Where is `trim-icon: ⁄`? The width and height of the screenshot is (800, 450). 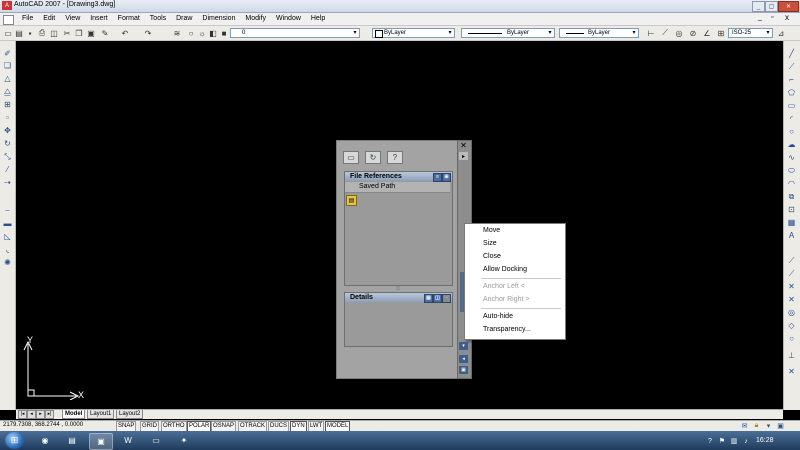 trim-icon: ⁄ is located at coordinates (7, 169).